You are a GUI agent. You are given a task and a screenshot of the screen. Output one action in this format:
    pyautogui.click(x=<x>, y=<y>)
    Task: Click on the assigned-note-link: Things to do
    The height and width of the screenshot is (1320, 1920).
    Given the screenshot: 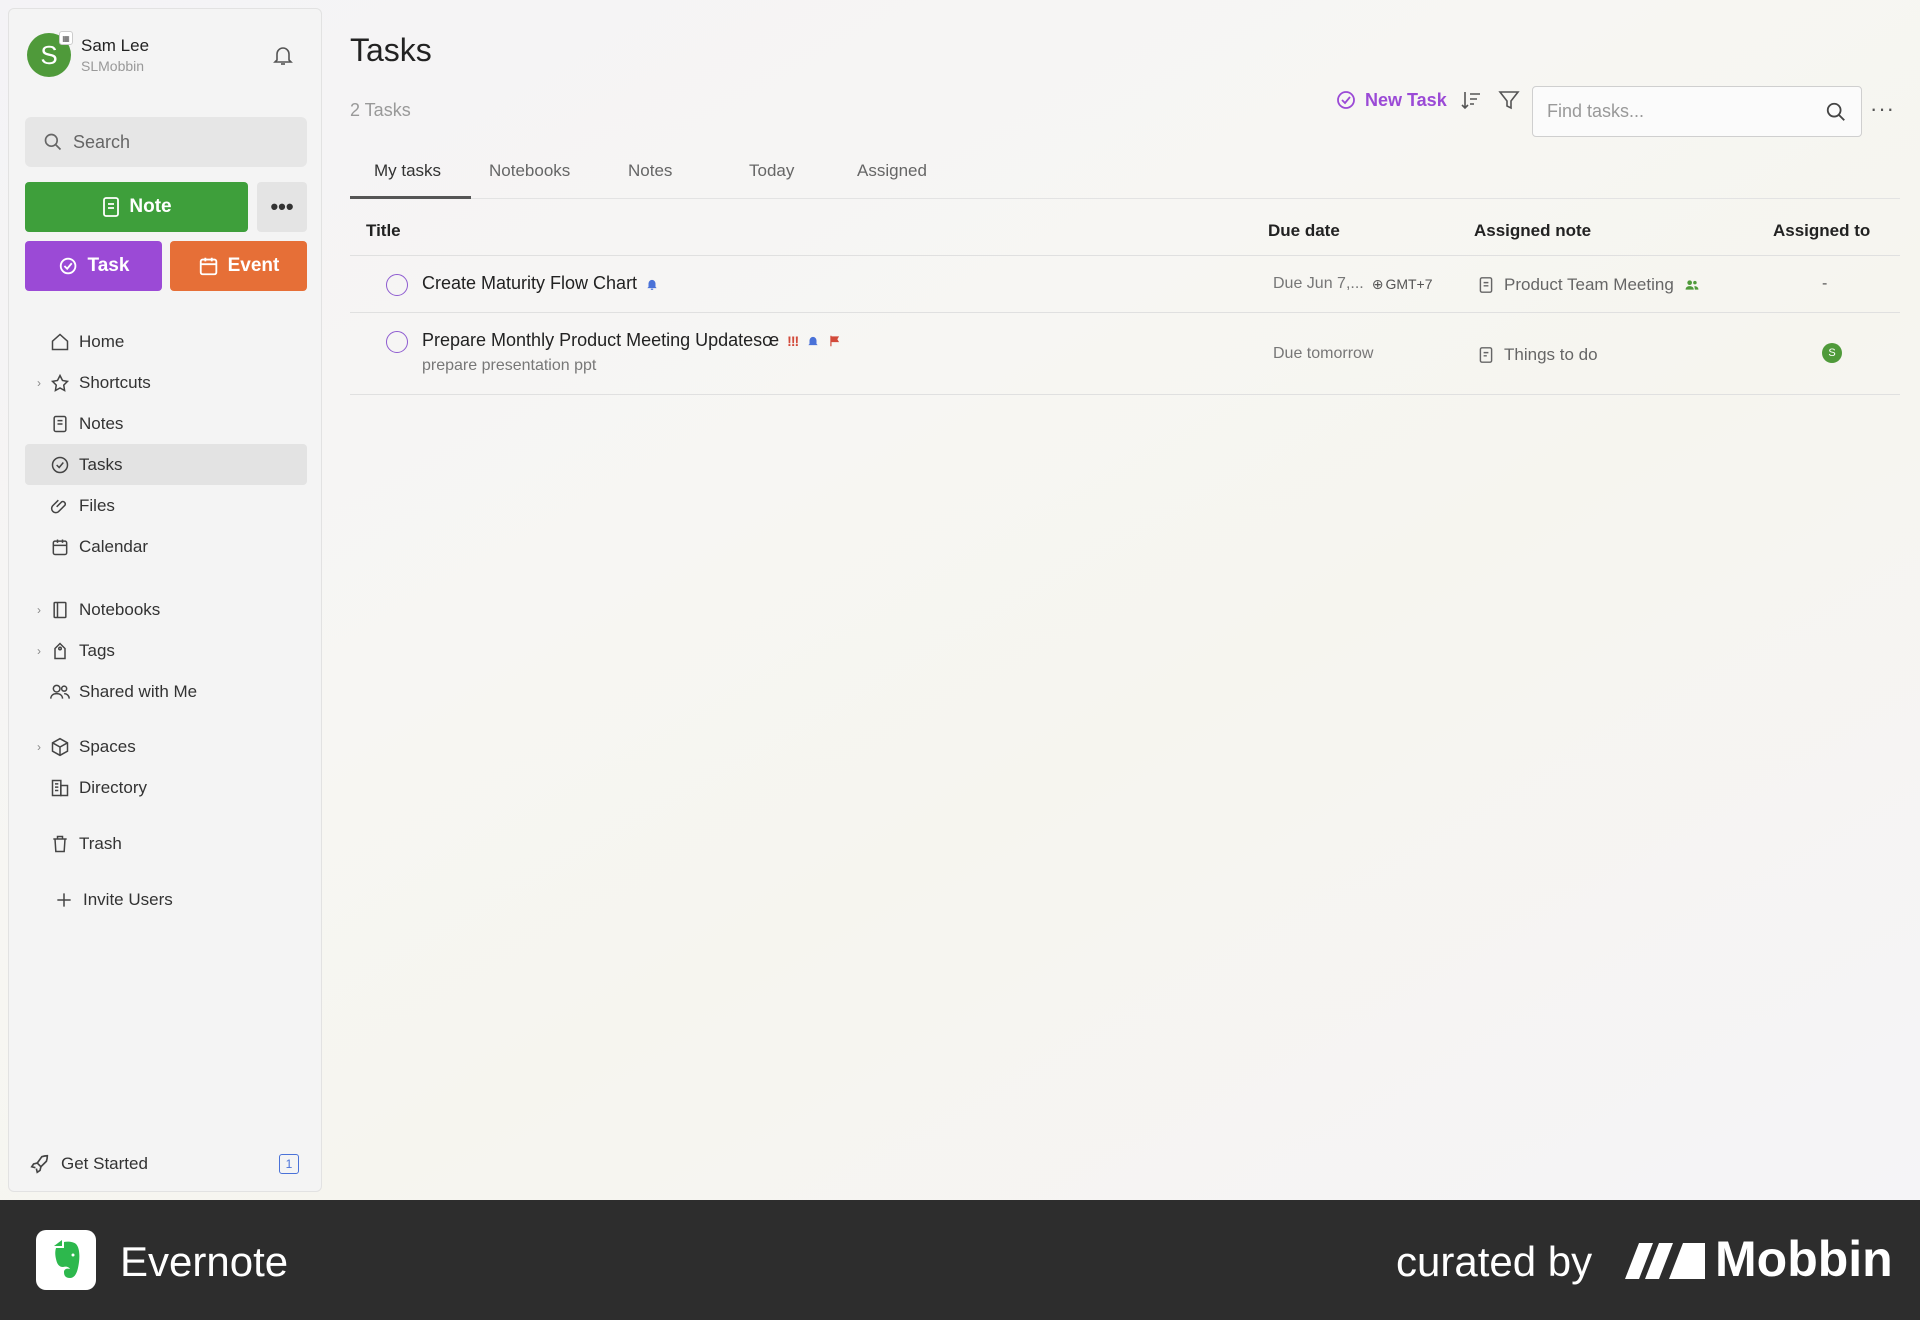 What is the action you would take?
    pyautogui.click(x=1538, y=355)
    